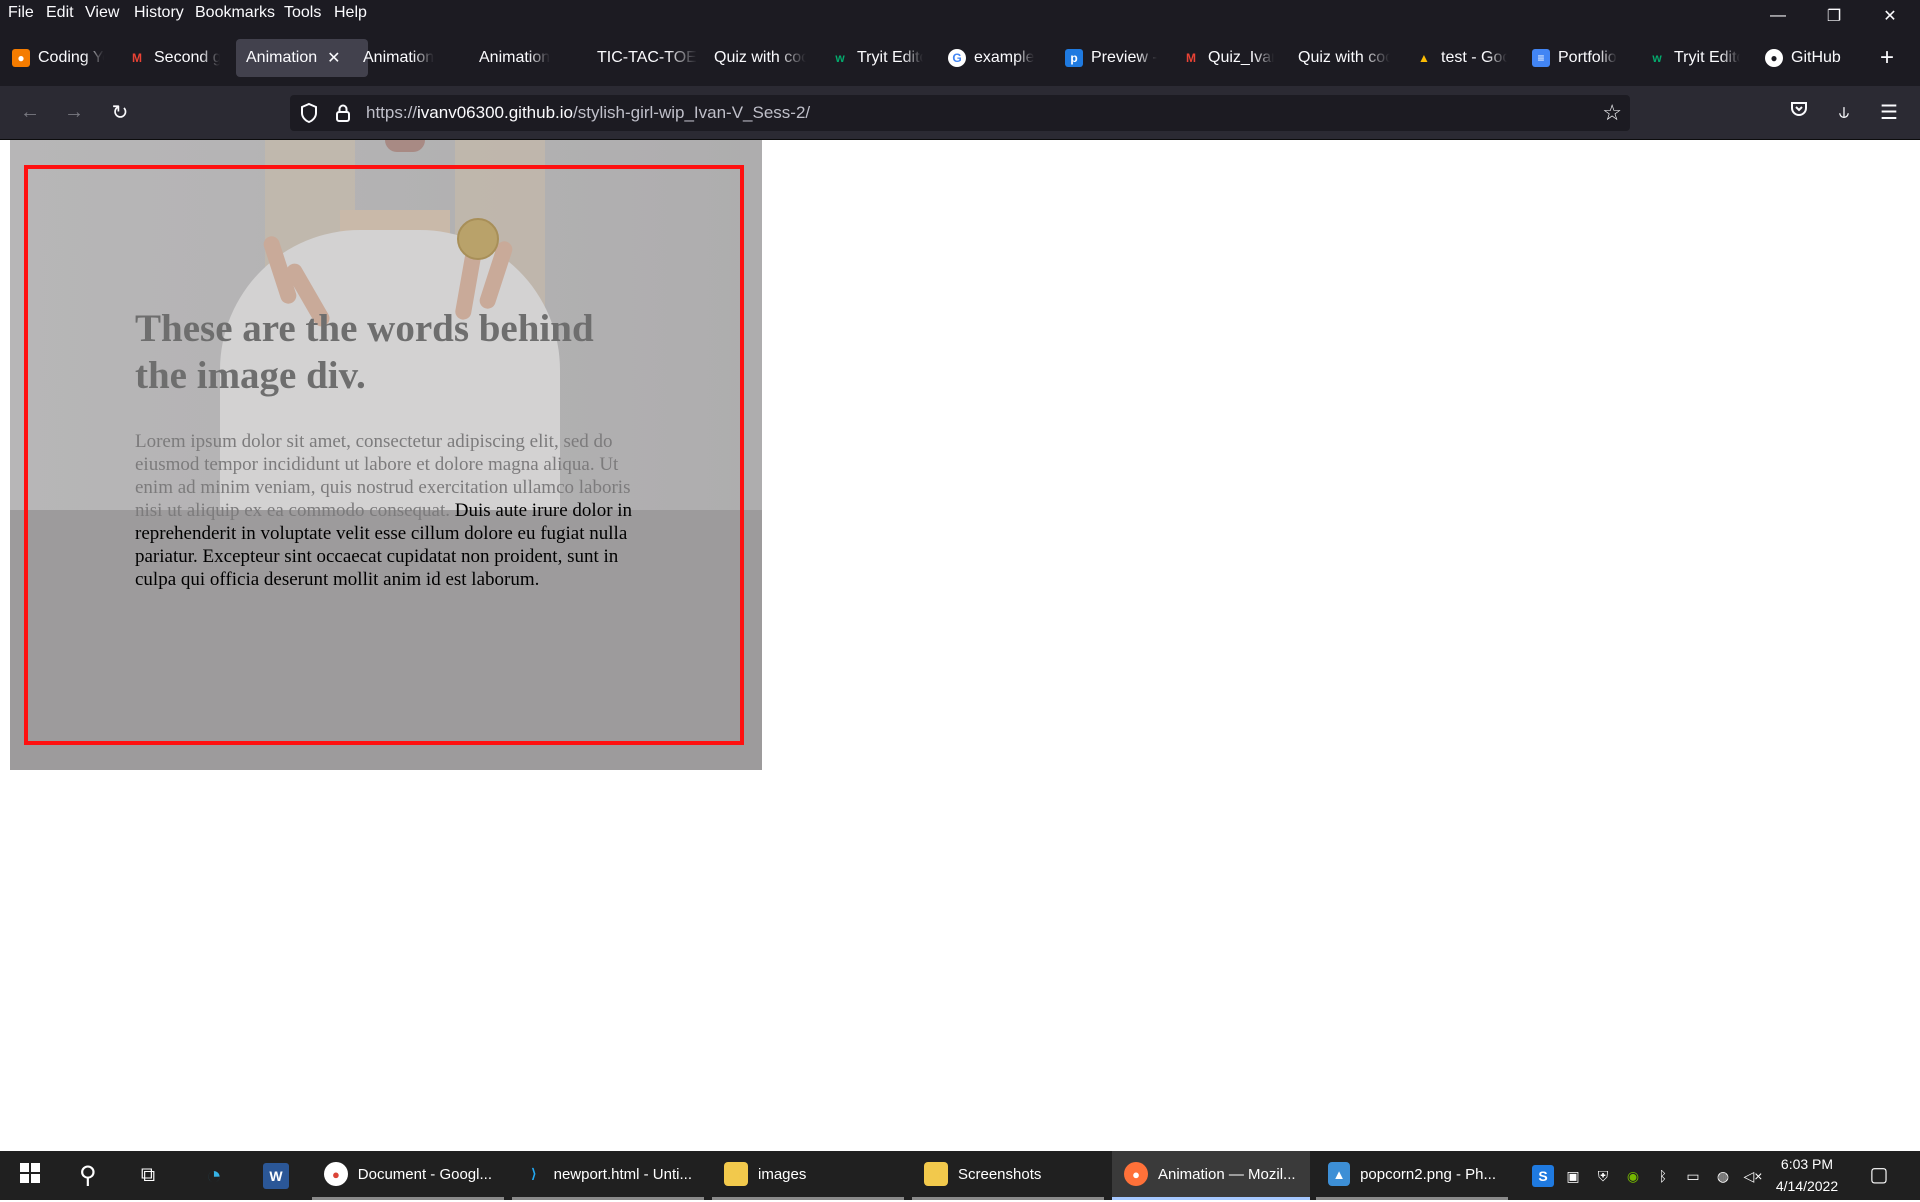 This screenshot has width=1920, height=1202. What do you see at coordinates (1633, 1176) in the screenshot?
I see `nvidia-icon: ◉` at bounding box center [1633, 1176].